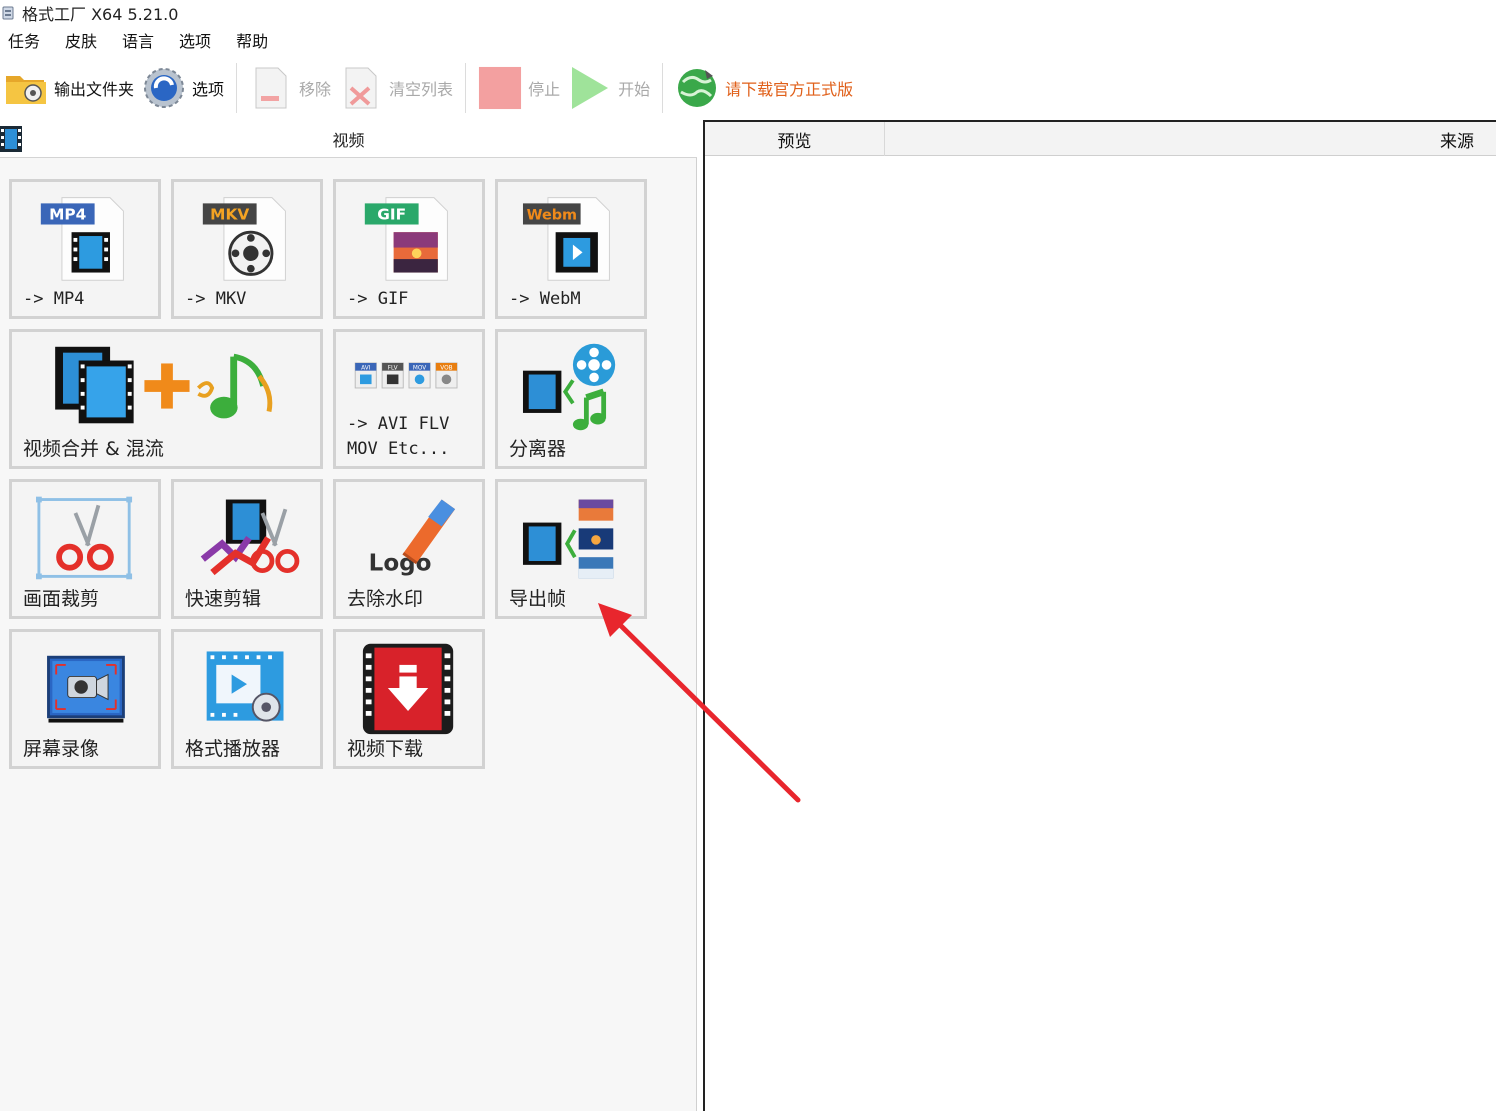  What do you see at coordinates (748, 13) in the screenshot?
I see `title-bar: 格式工厂 X64 5.21.0` at bounding box center [748, 13].